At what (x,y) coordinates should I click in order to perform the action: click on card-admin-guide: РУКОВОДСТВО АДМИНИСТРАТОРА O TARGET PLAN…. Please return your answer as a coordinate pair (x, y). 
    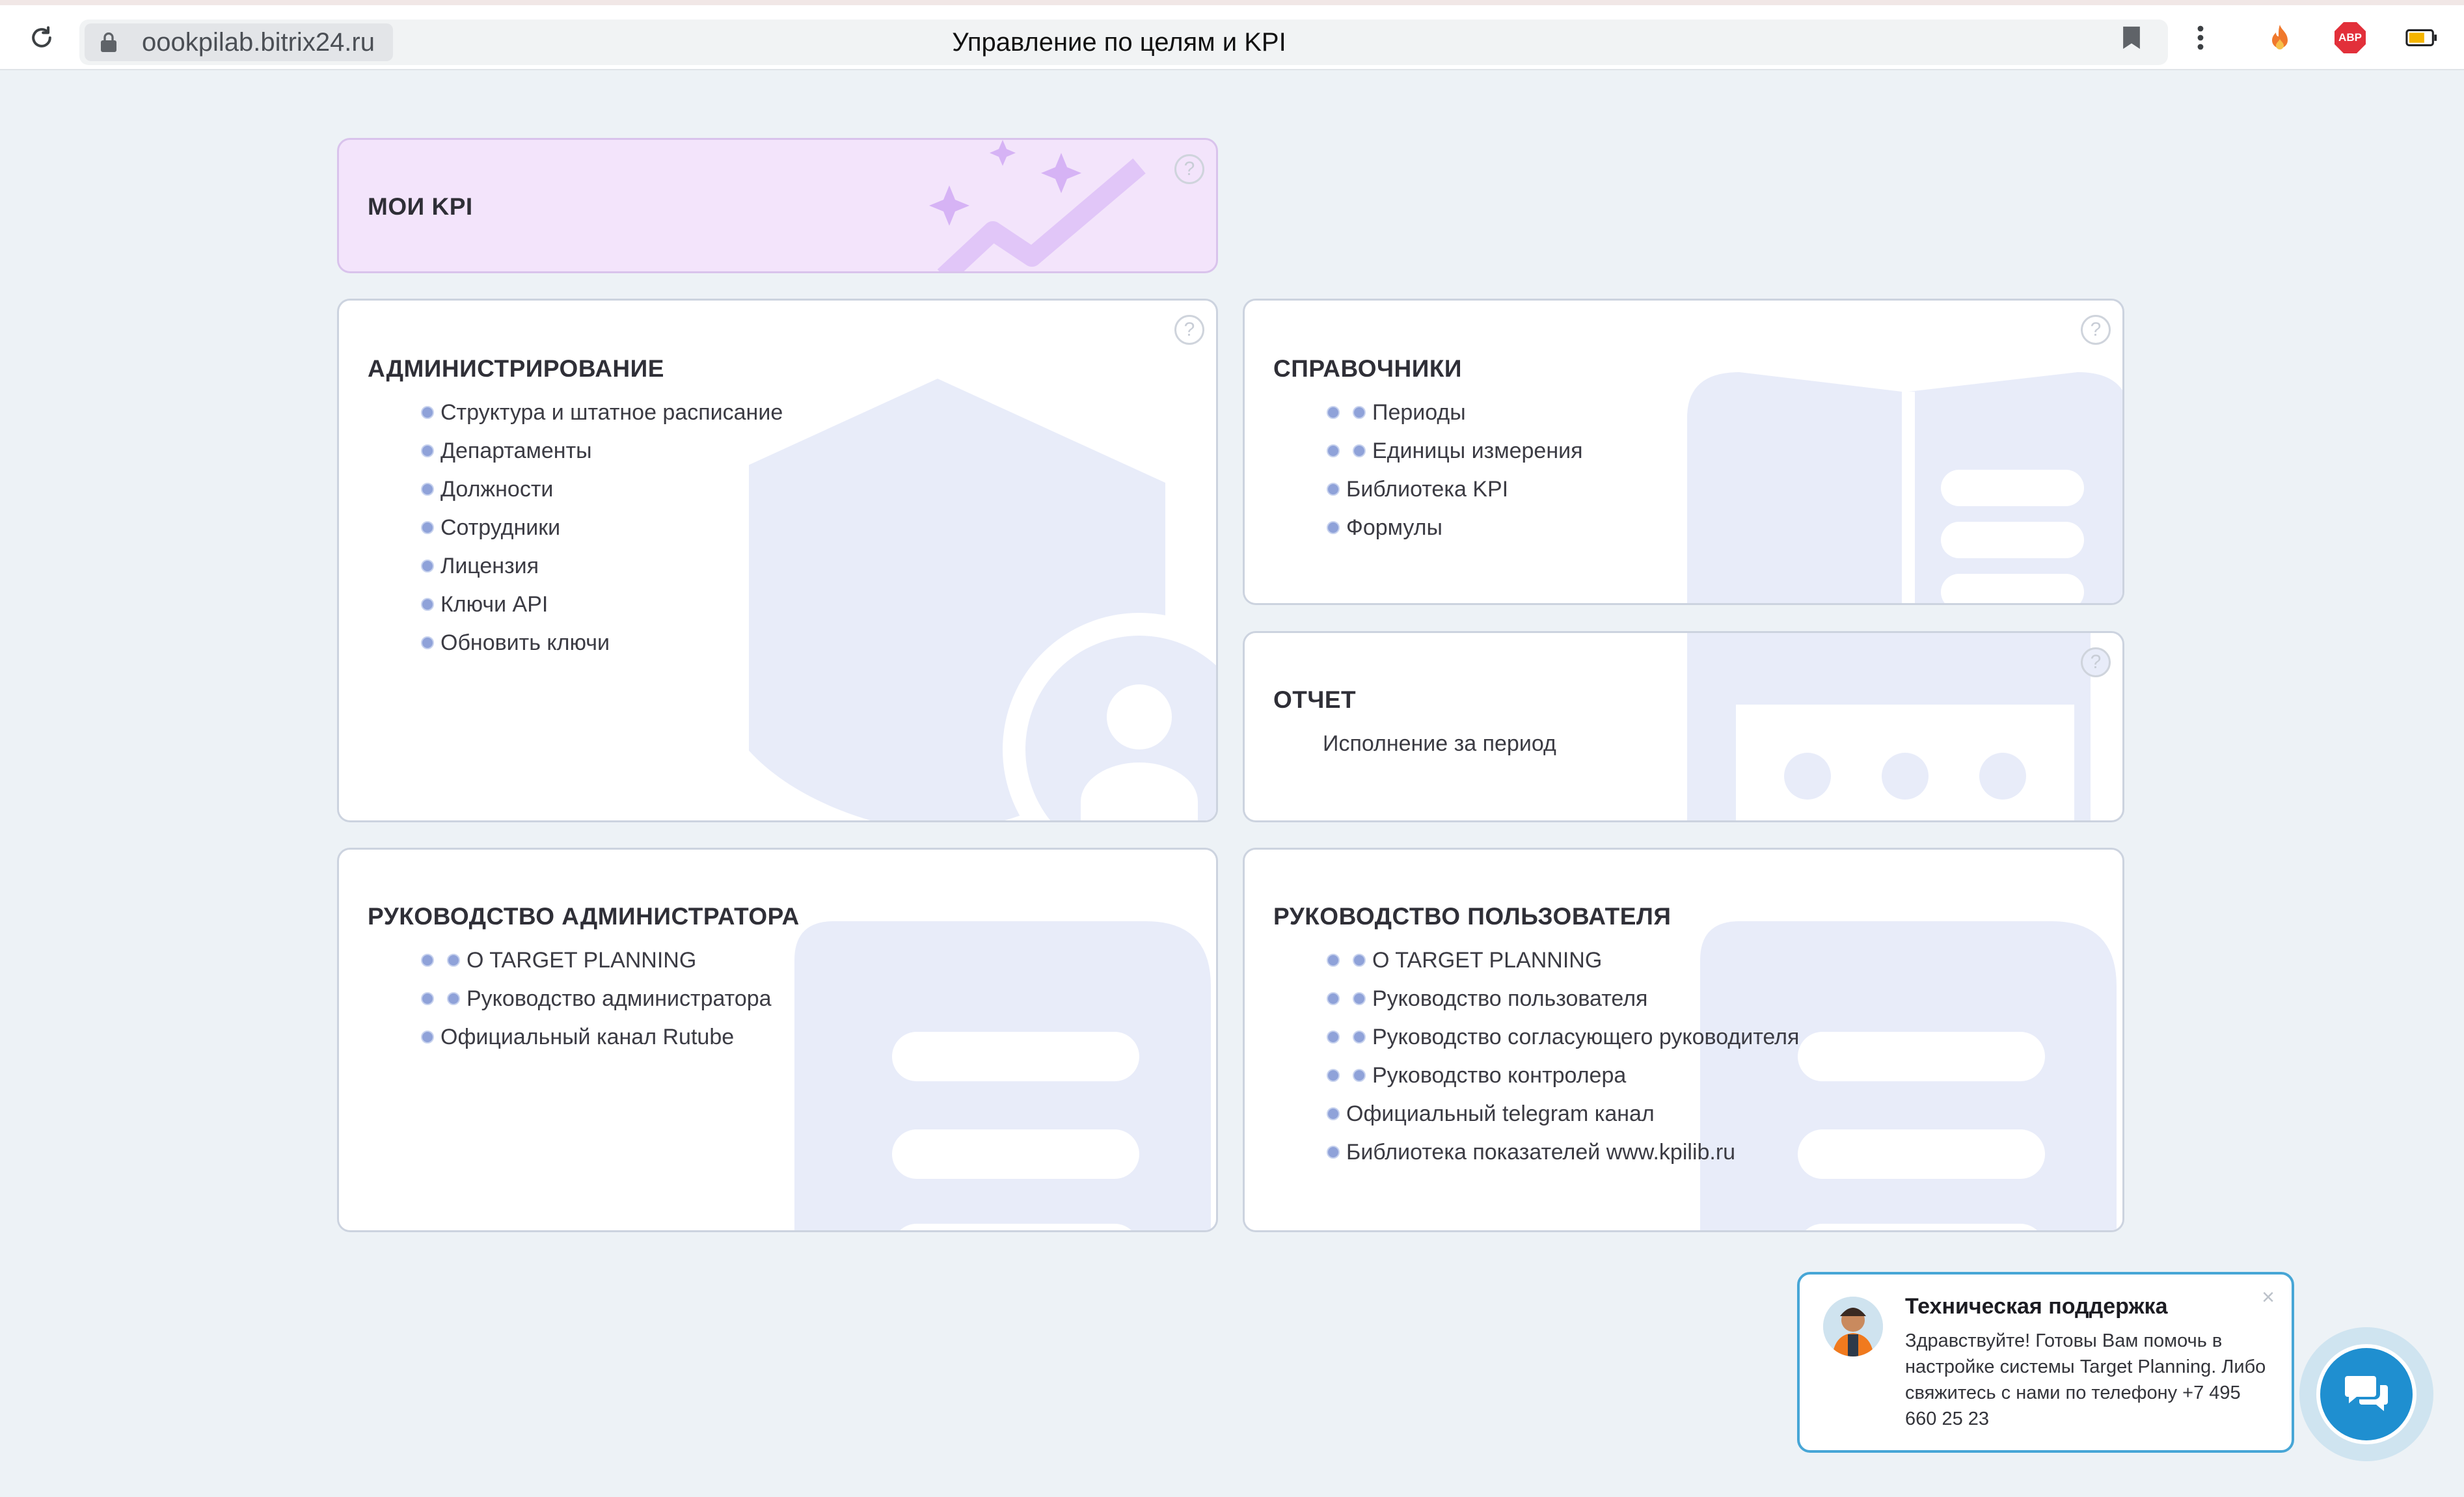
    Looking at the image, I should click on (777, 1040).